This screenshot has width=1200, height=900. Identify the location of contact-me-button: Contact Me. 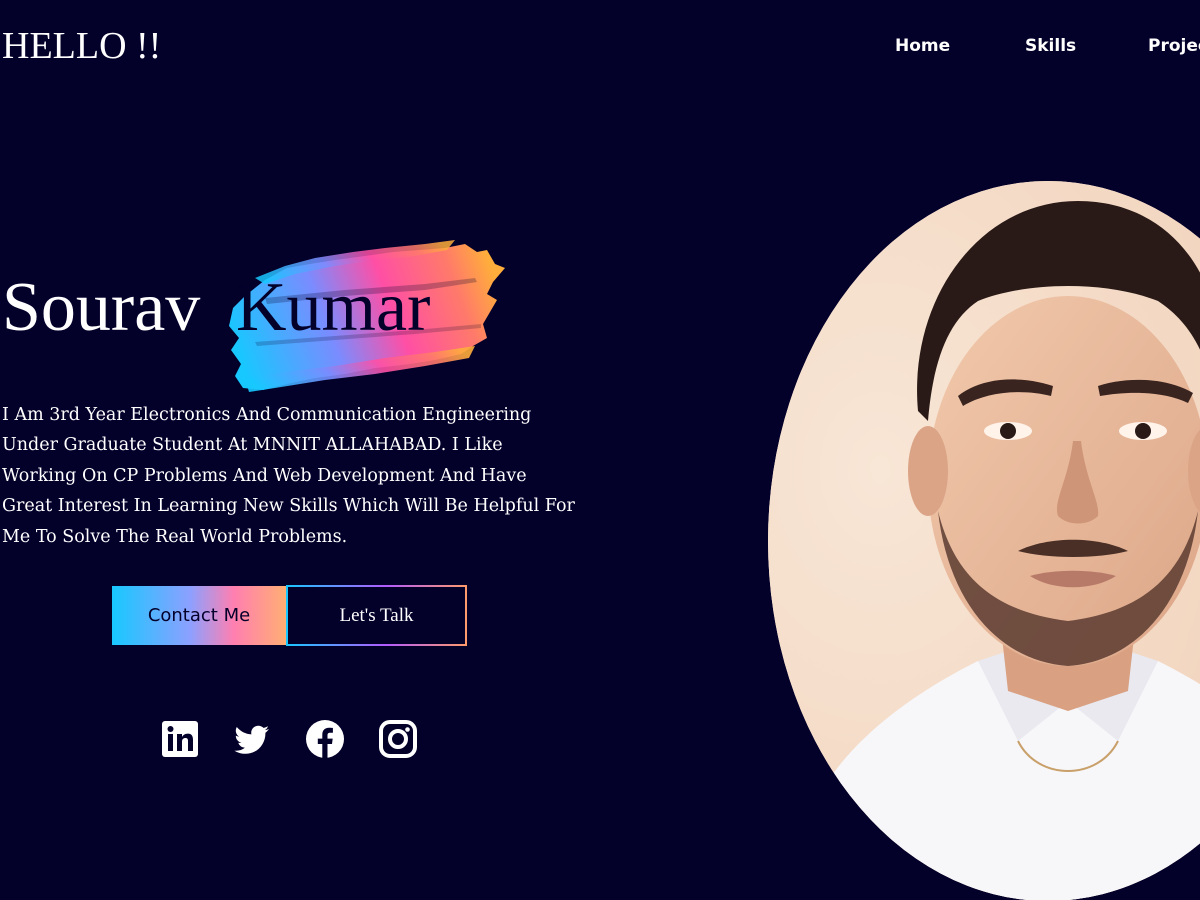
(199, 615).